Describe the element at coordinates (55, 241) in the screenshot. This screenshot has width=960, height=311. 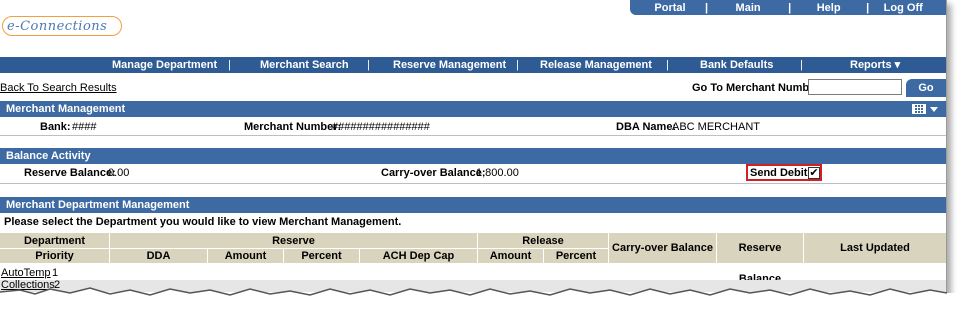
I see `col-department: Department` at that location.